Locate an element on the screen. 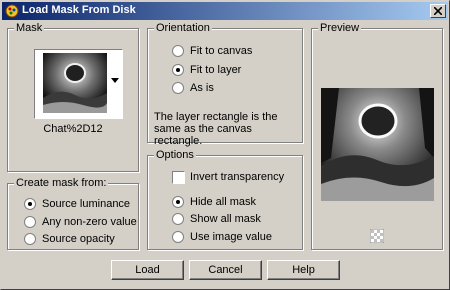  orientation-group-label: Orientation is located at coordinates (183, 28).